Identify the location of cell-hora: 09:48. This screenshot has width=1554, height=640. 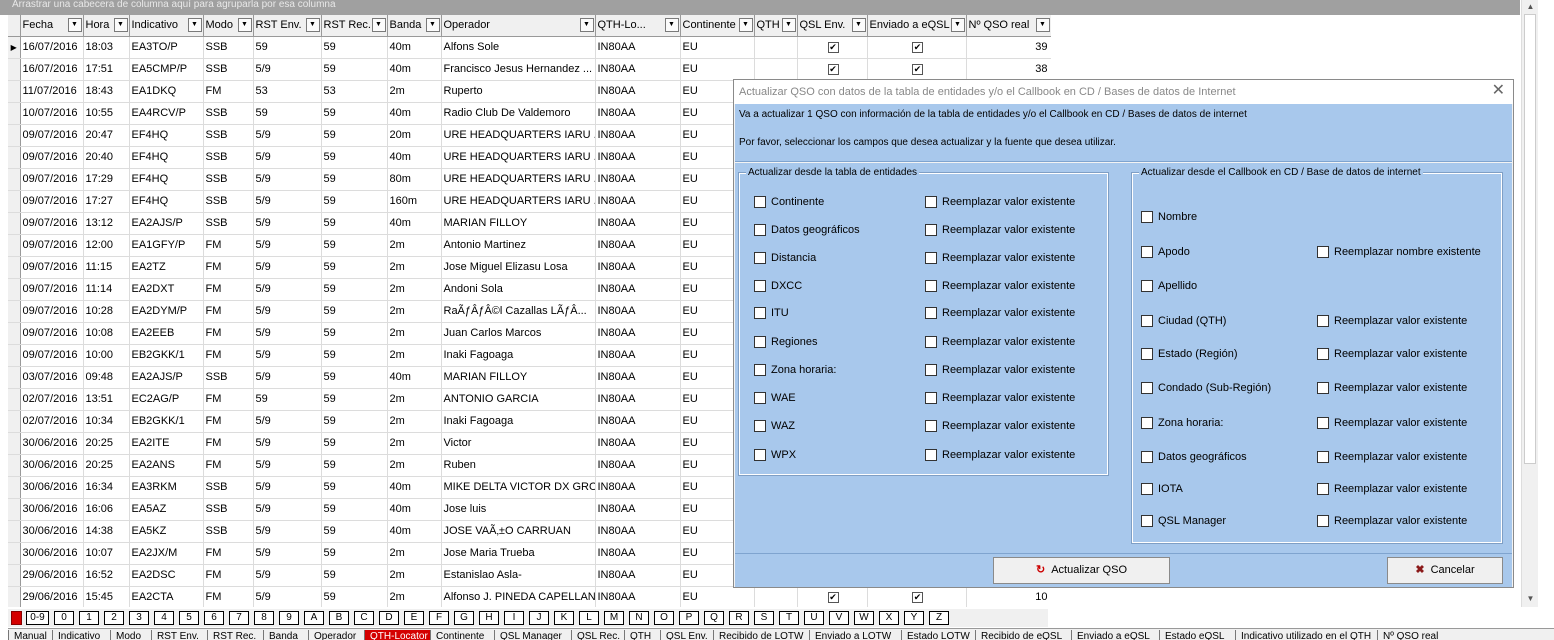
(106, 377).